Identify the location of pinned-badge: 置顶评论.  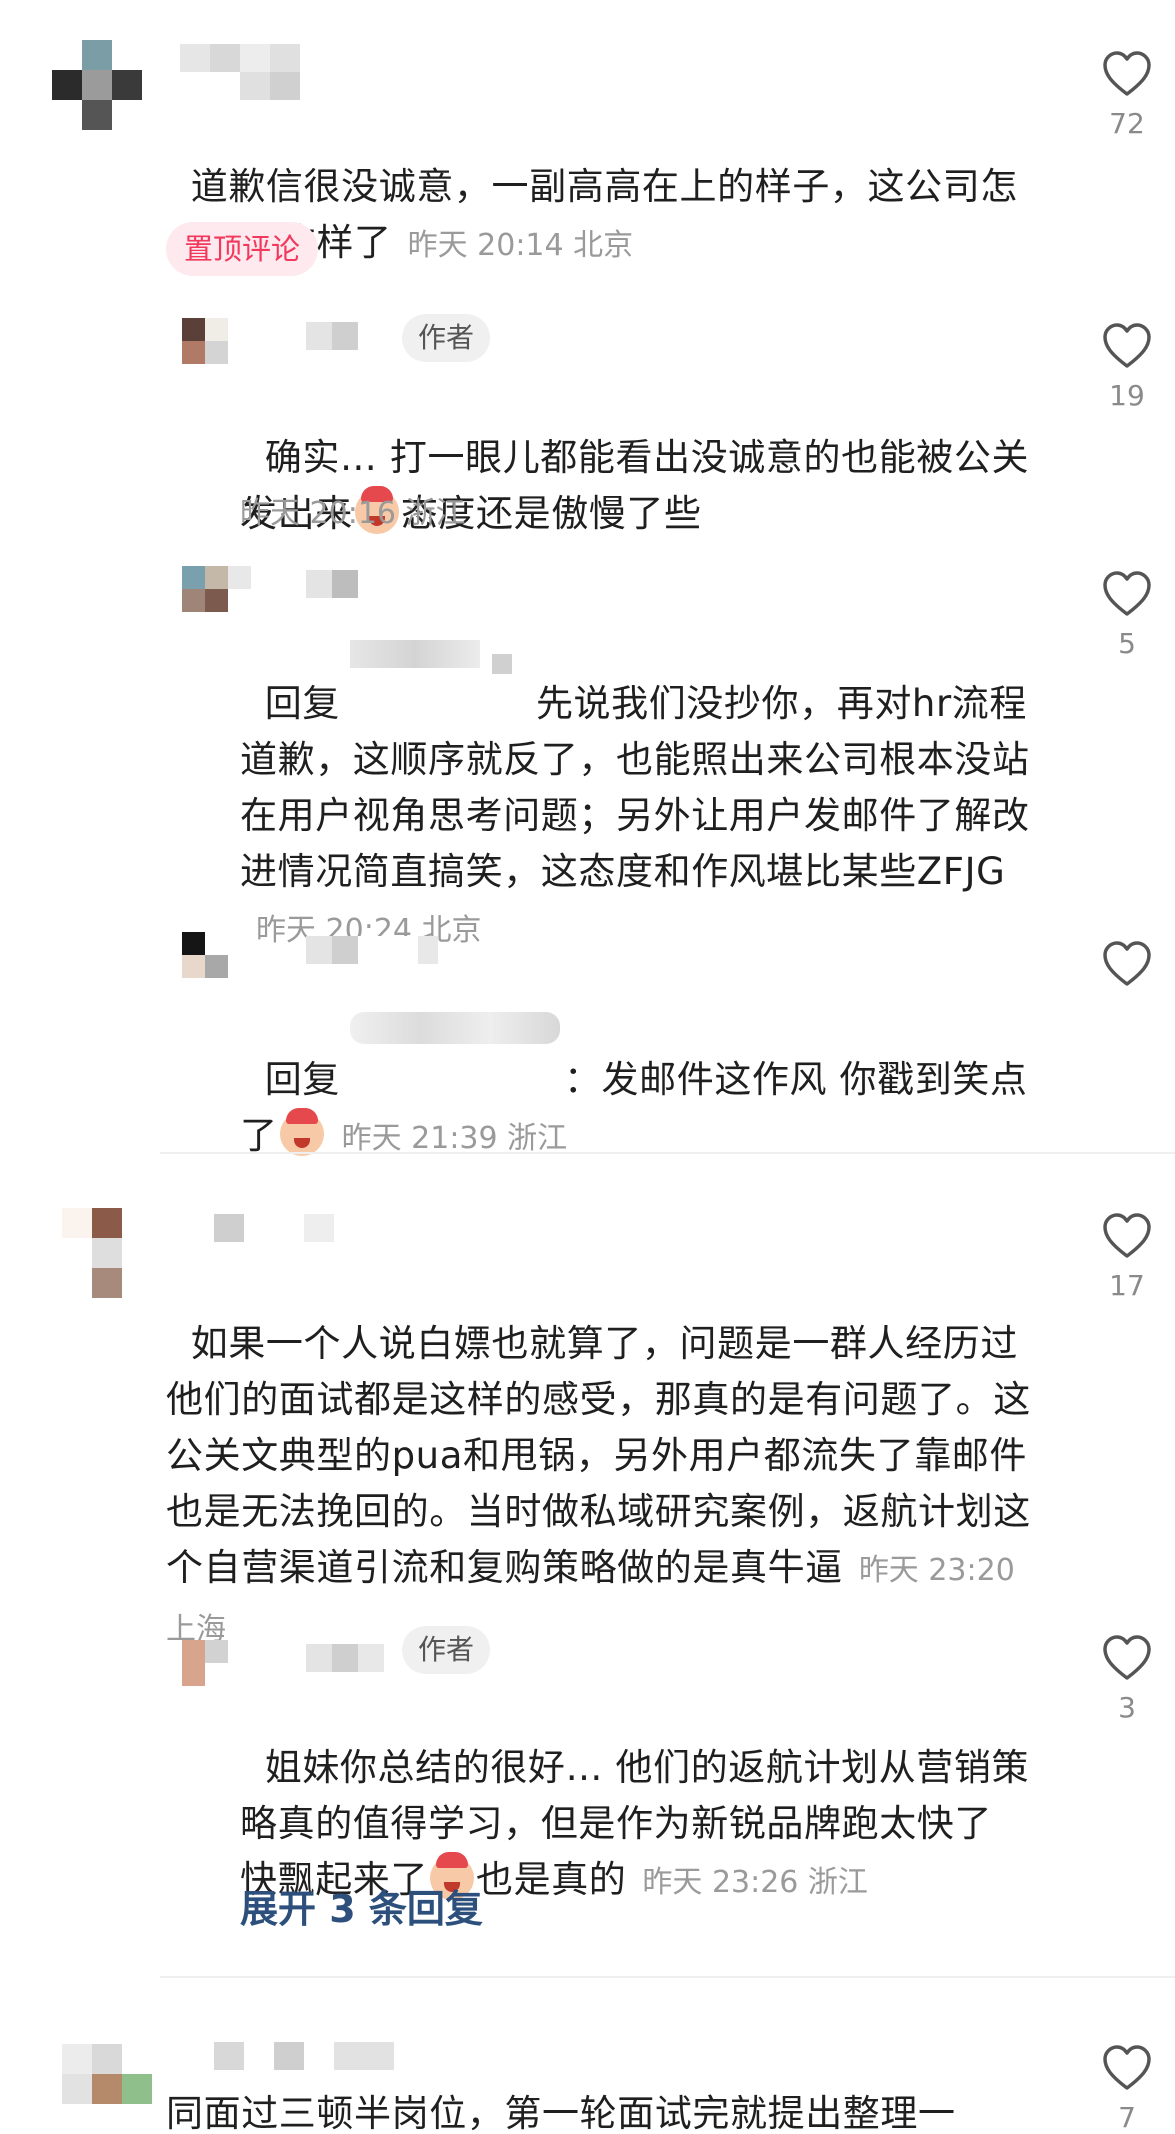
(242, 249).